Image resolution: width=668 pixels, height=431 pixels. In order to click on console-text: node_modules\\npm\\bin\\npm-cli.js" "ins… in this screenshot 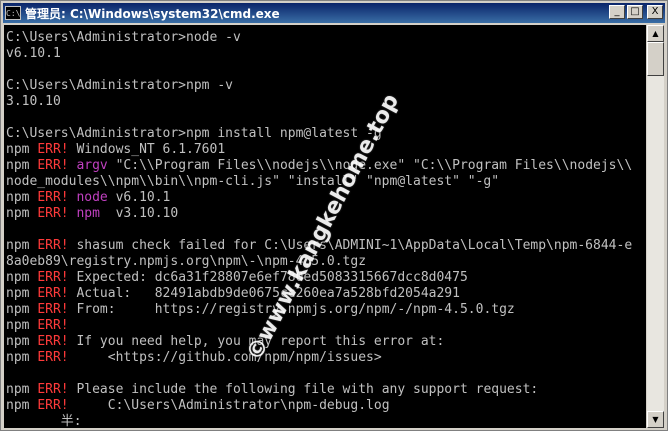, I will do `click(253, 181)`.